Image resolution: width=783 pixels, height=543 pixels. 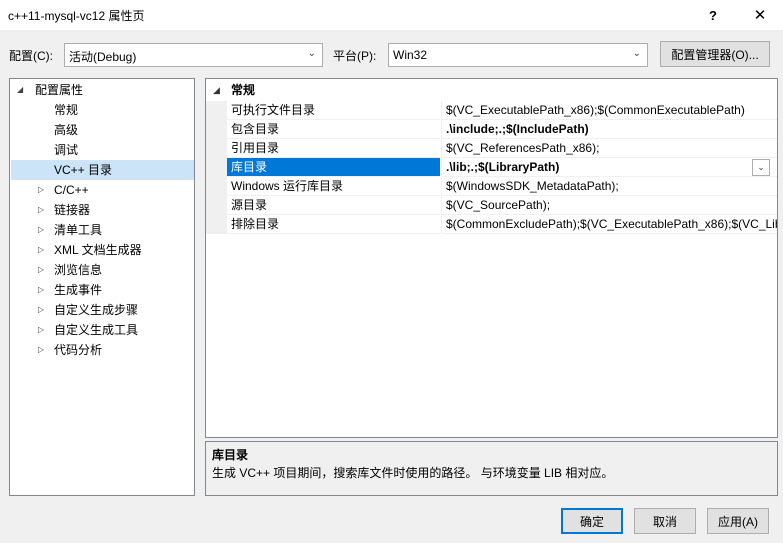 I want to click on property-value: $(WindowsSDK_MetadataPath);, so click(x=609, y=186).